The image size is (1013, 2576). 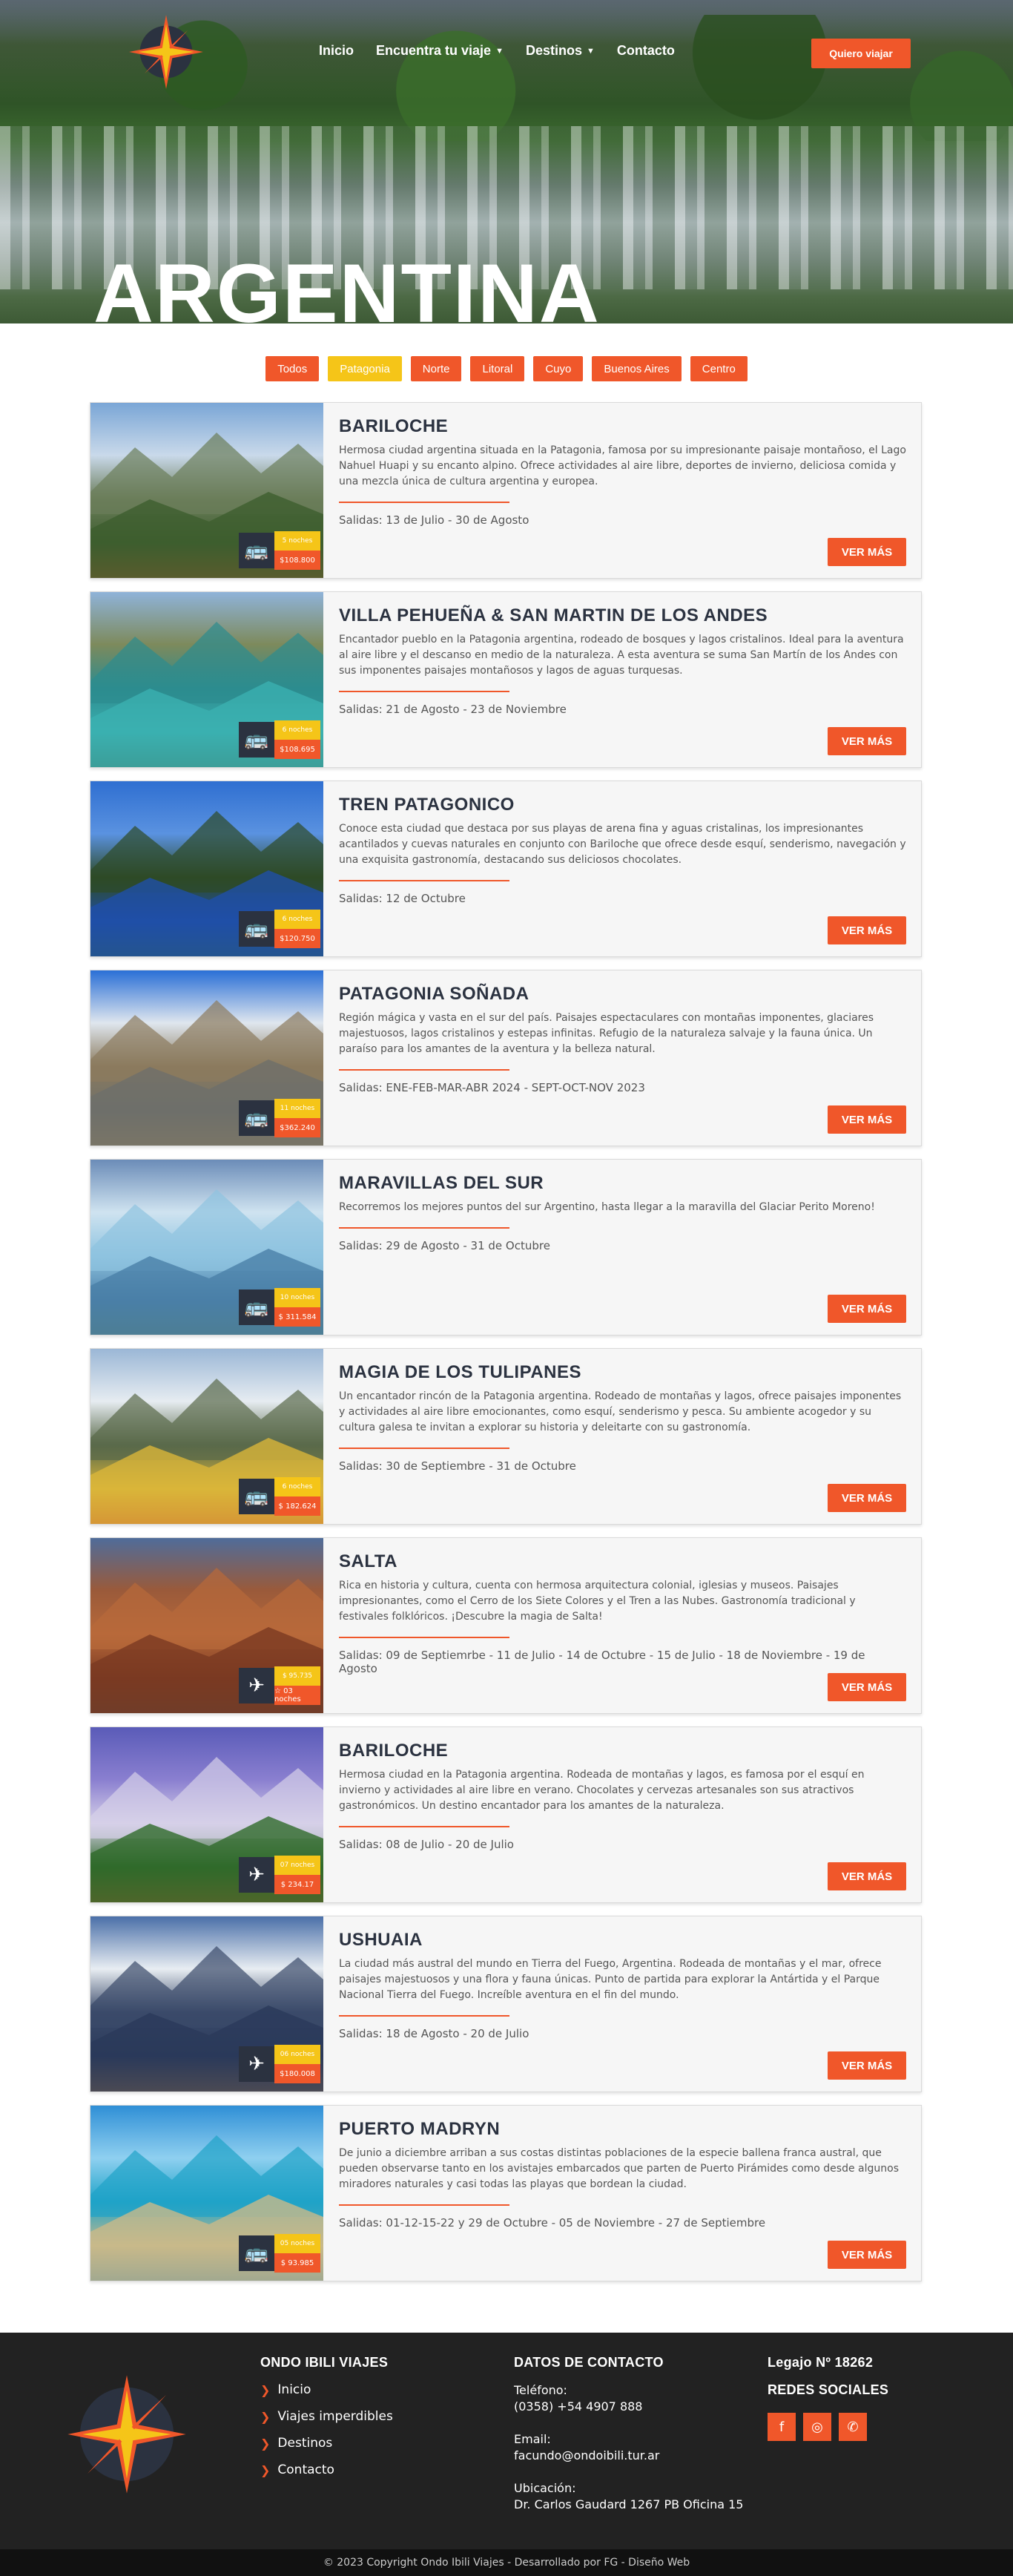 What do you see at coordinates (297, 541) in the screenshot?
I see `duration-badge: 5 noches` at bounding box center [297, 541].